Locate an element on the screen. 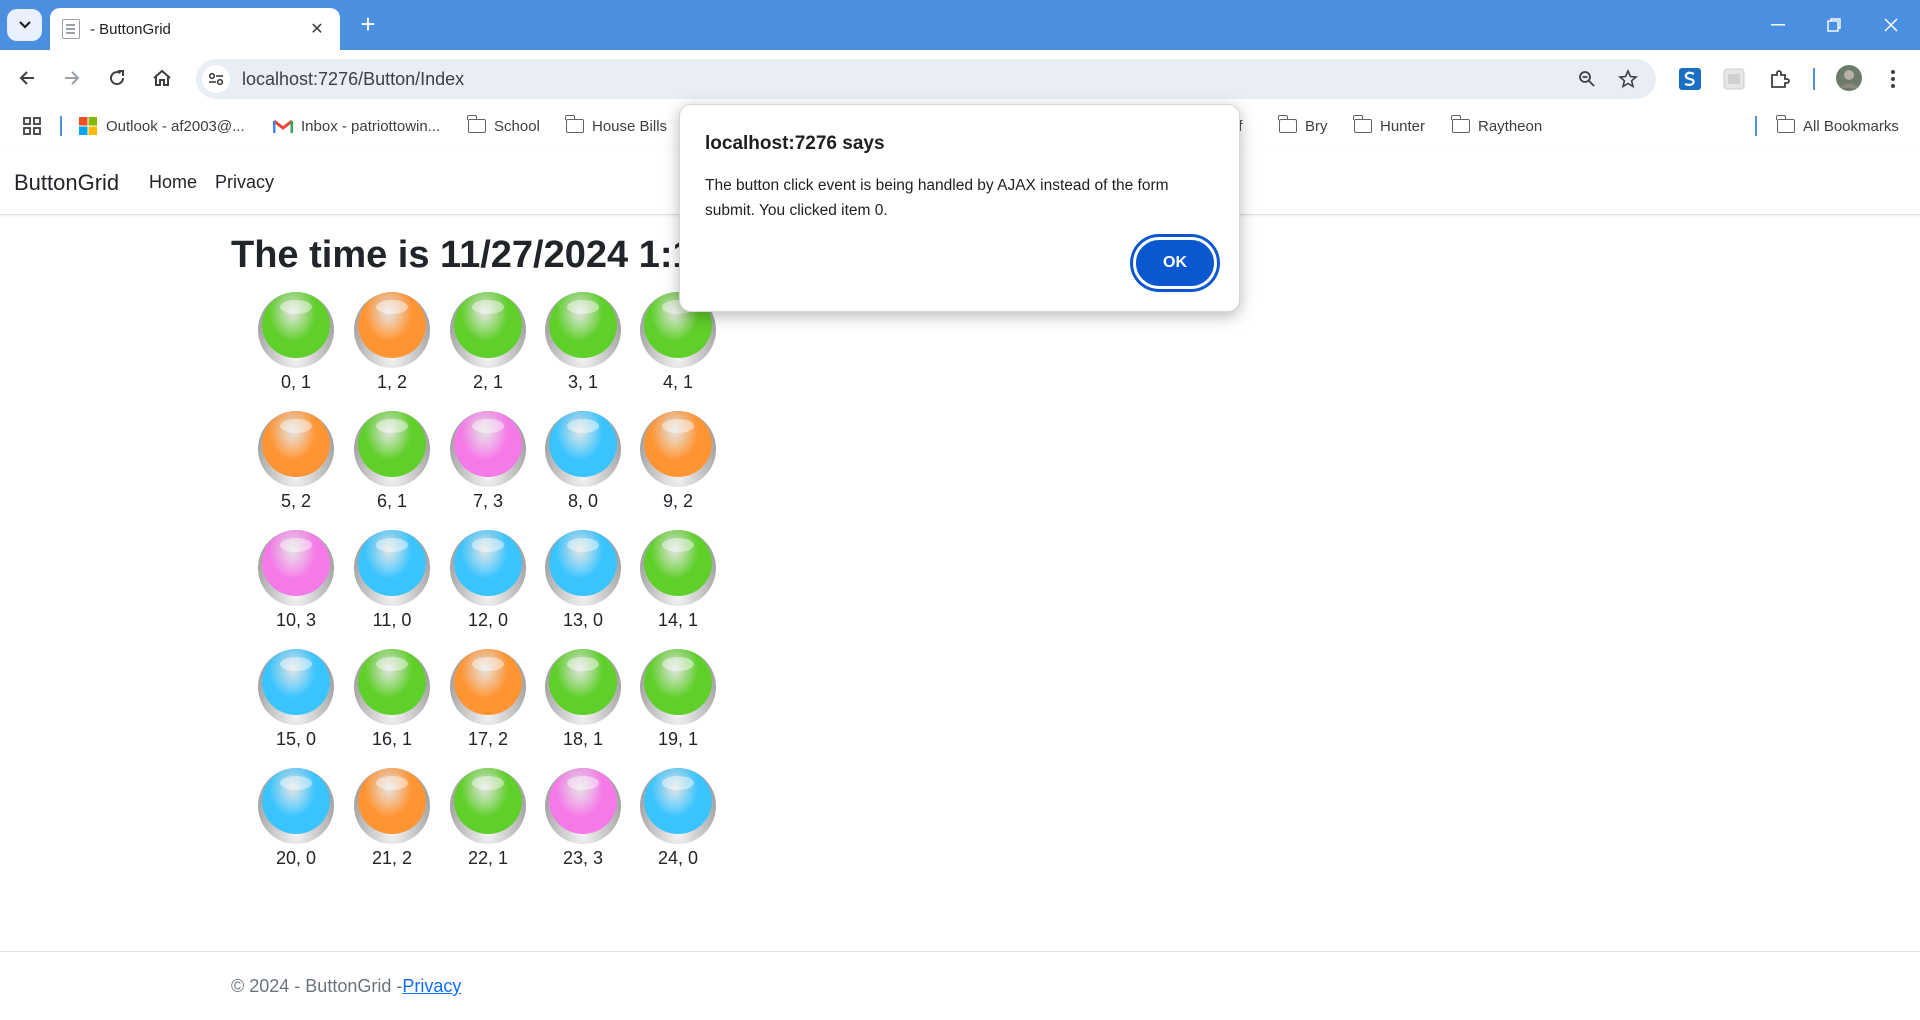  grid-button-label: 21, 2 is located at coordinates (392, 858).